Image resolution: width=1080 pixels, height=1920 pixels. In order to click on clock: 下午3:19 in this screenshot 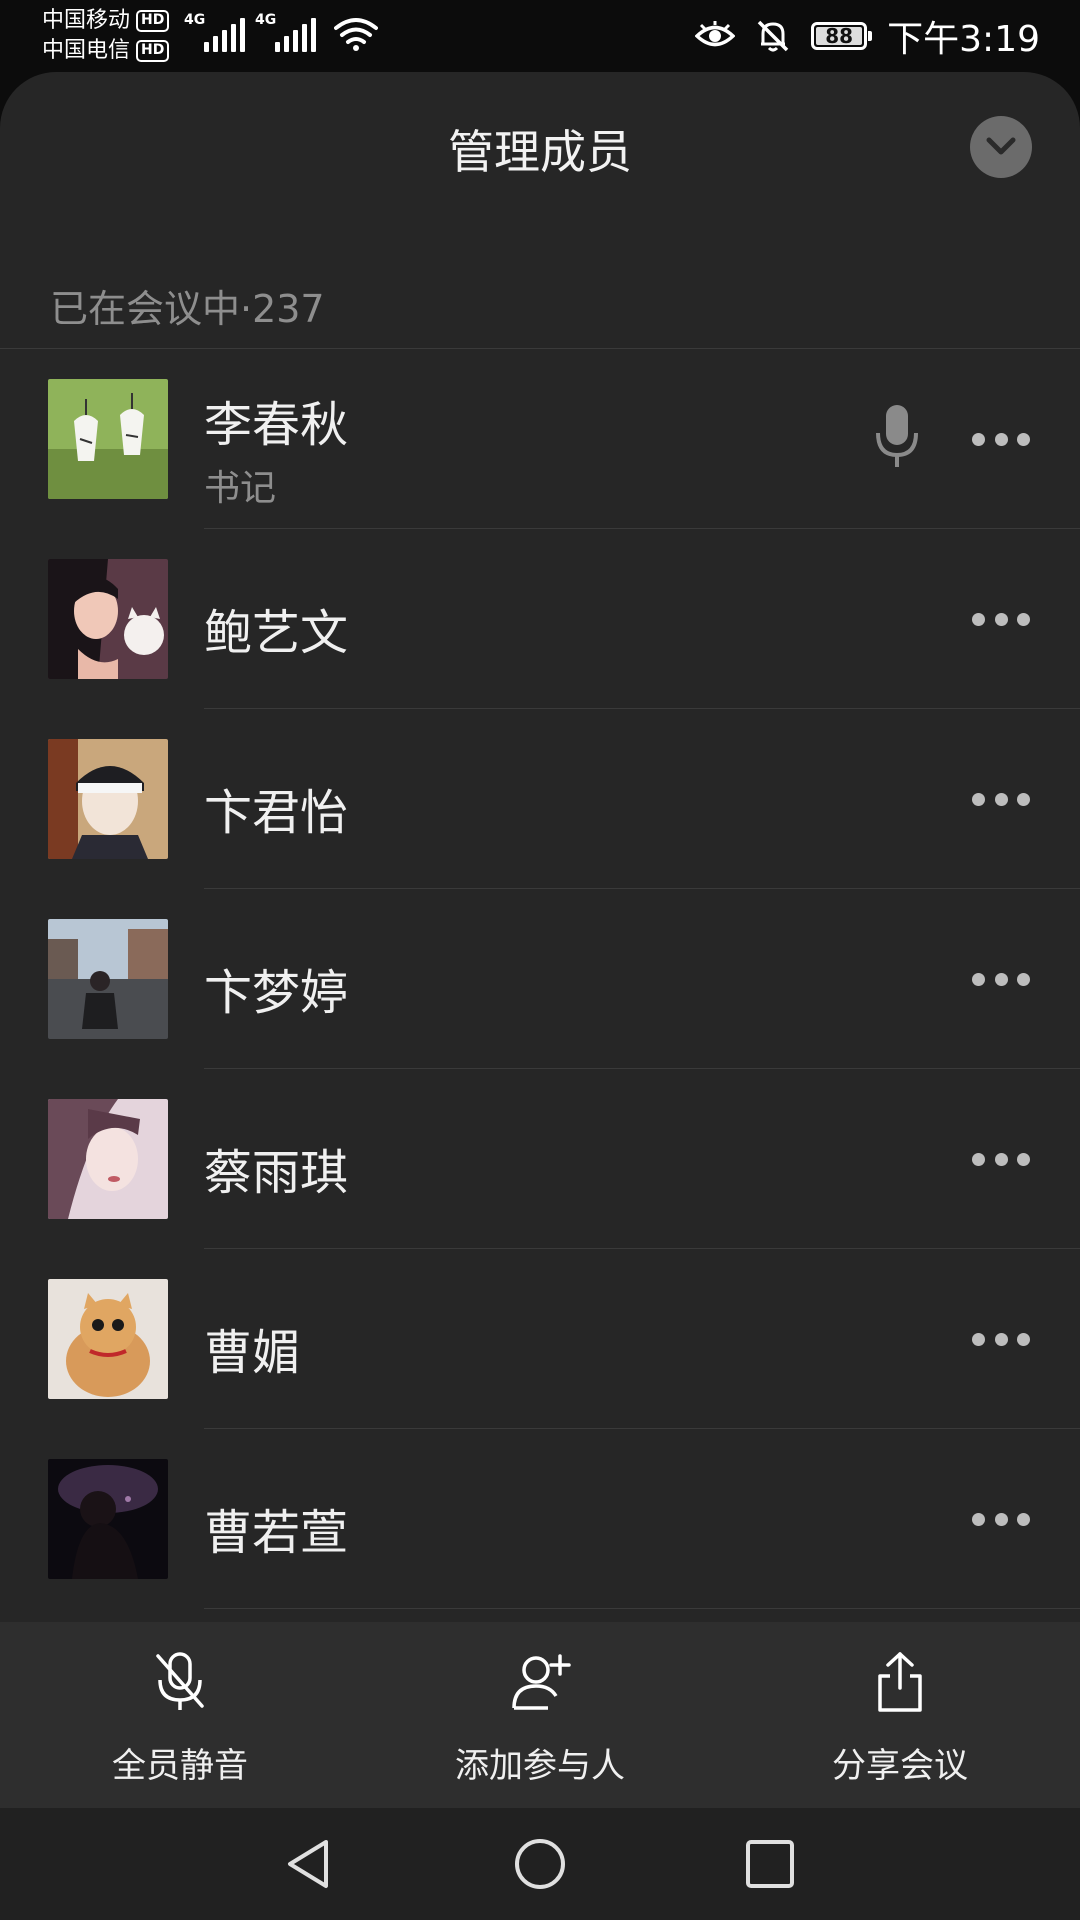, I will do `click(963, 39)`.